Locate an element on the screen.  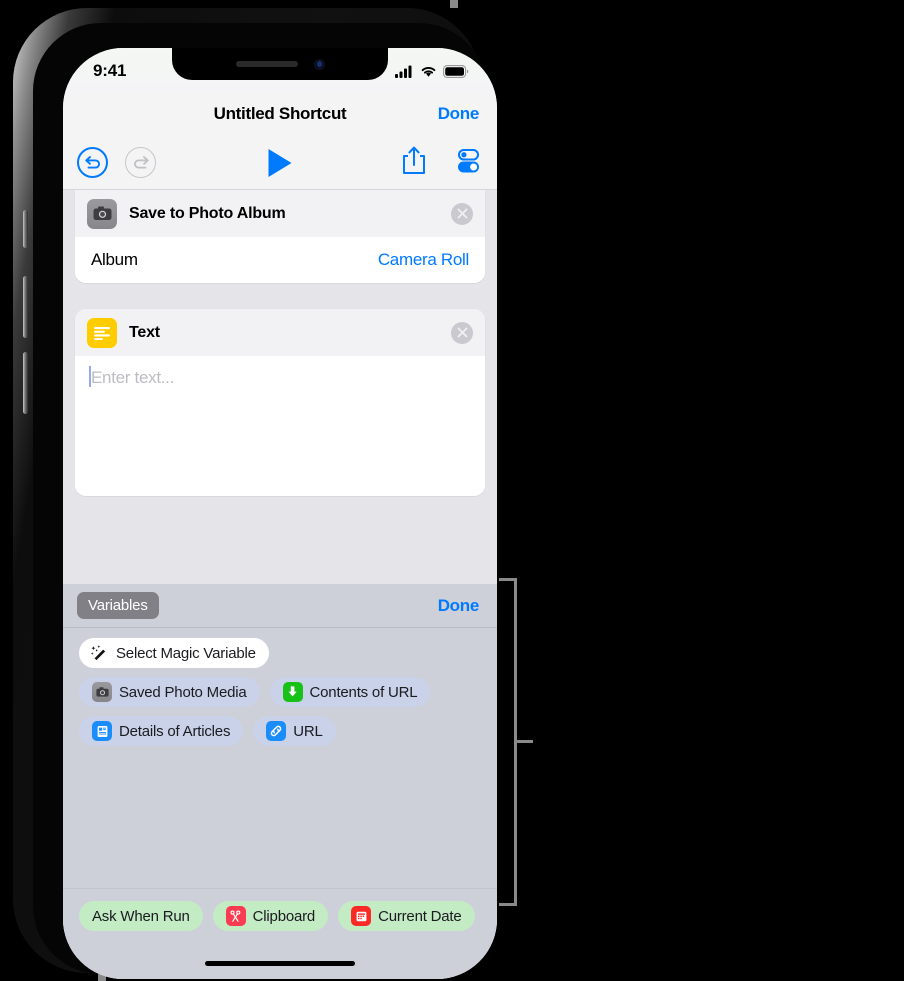
volume-up-button is located at coordinates (25, 307).